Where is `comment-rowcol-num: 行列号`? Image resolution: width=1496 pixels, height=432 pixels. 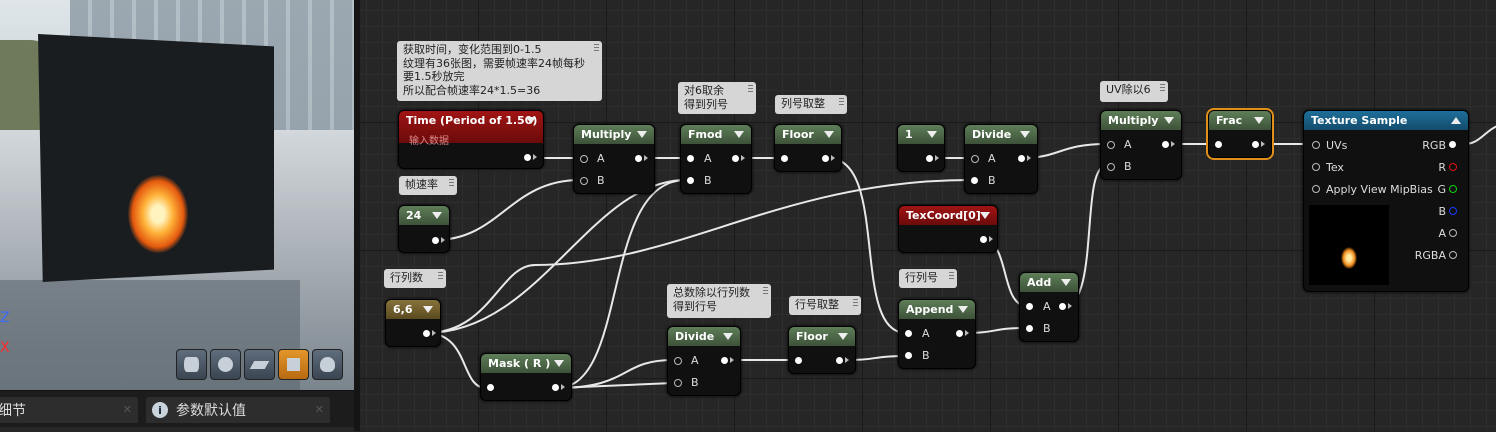
comment-rowcol-num: 行列号 is located at coordinates (928, 278).